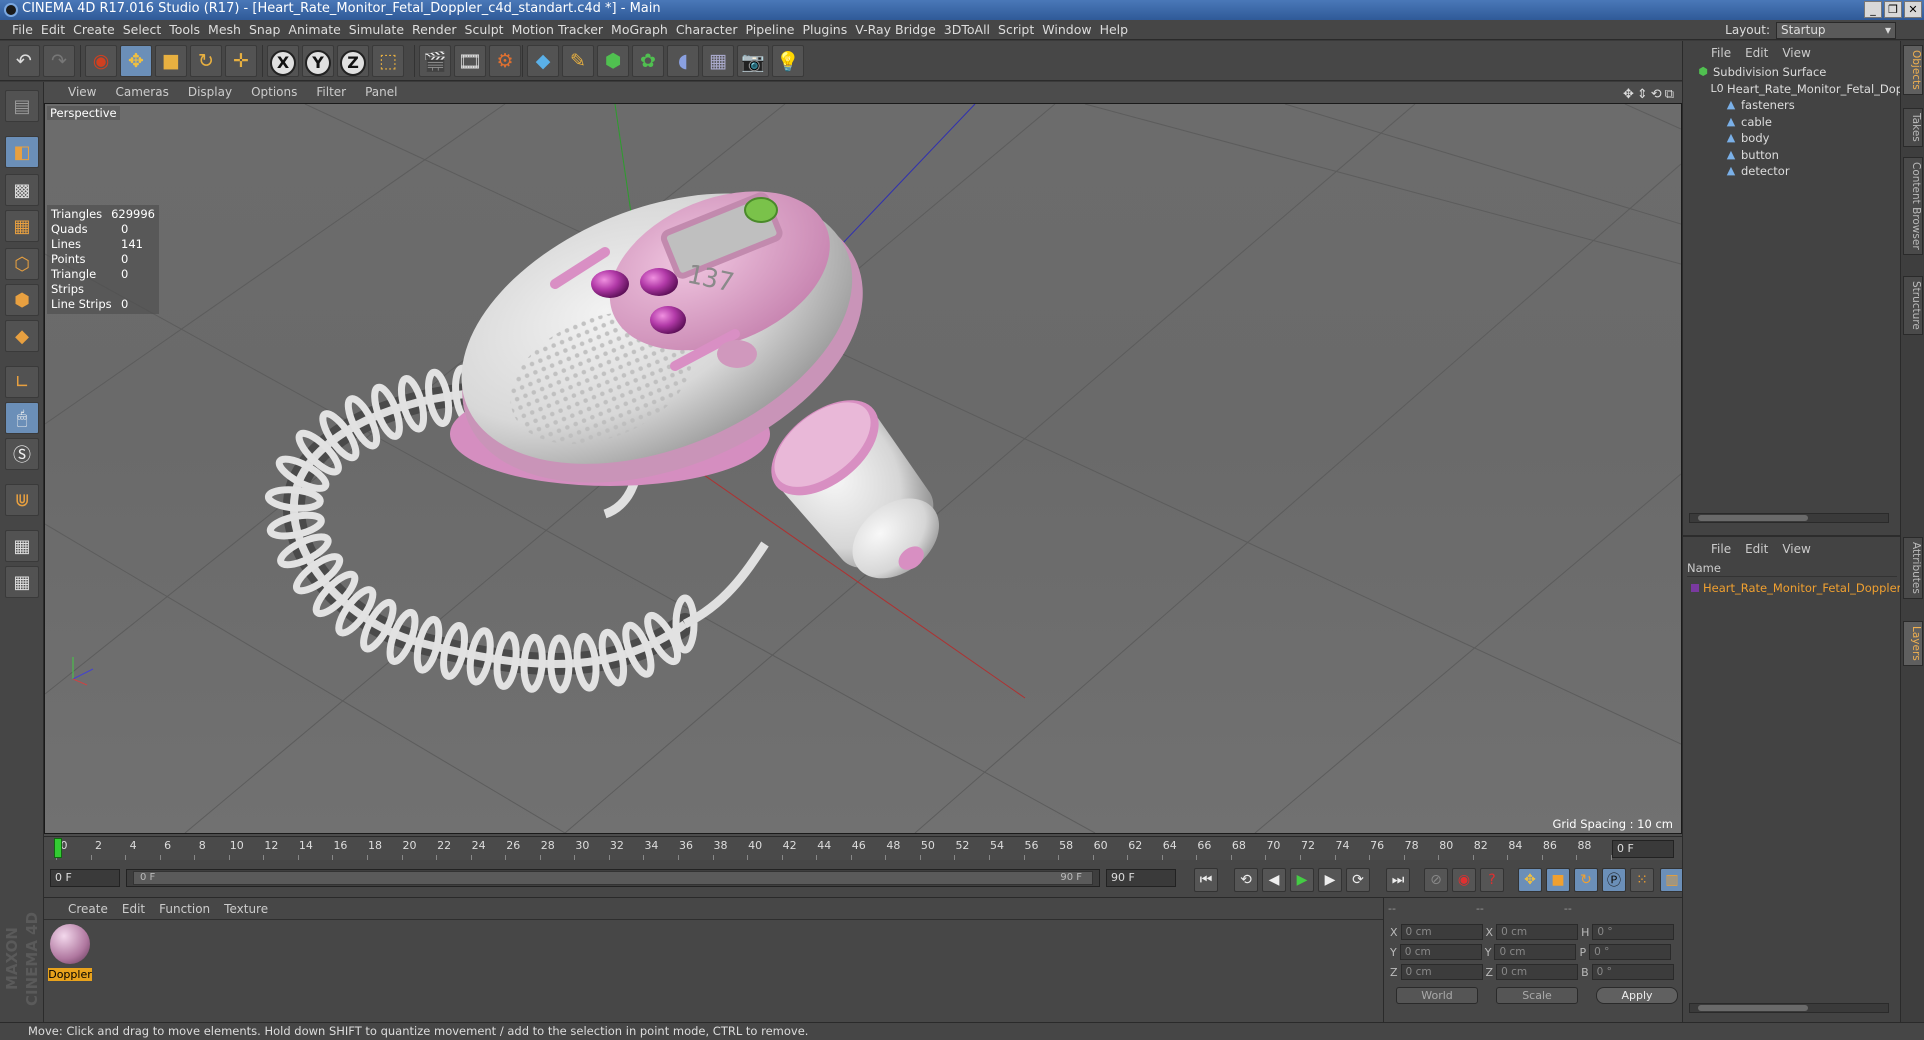  What do you see at coordinates (1141, 878) in the screenshot?
I see `end-frame-field: 90 F` at bounding box center [1141, 878].